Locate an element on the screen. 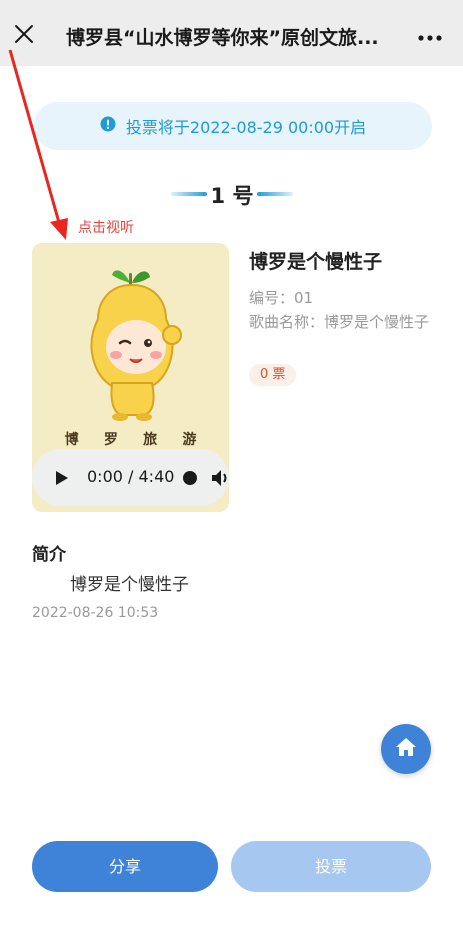  home-button is located at coordinates (406, 749).